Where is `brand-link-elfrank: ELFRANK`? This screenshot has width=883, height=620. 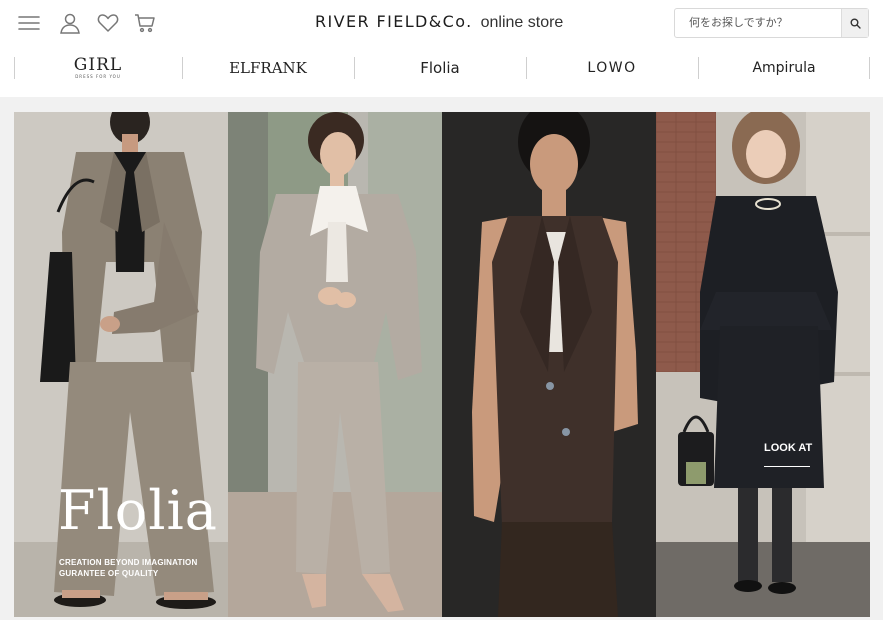 brand-link-elfrank: ELFRANK is located at coordinates (268, 68).